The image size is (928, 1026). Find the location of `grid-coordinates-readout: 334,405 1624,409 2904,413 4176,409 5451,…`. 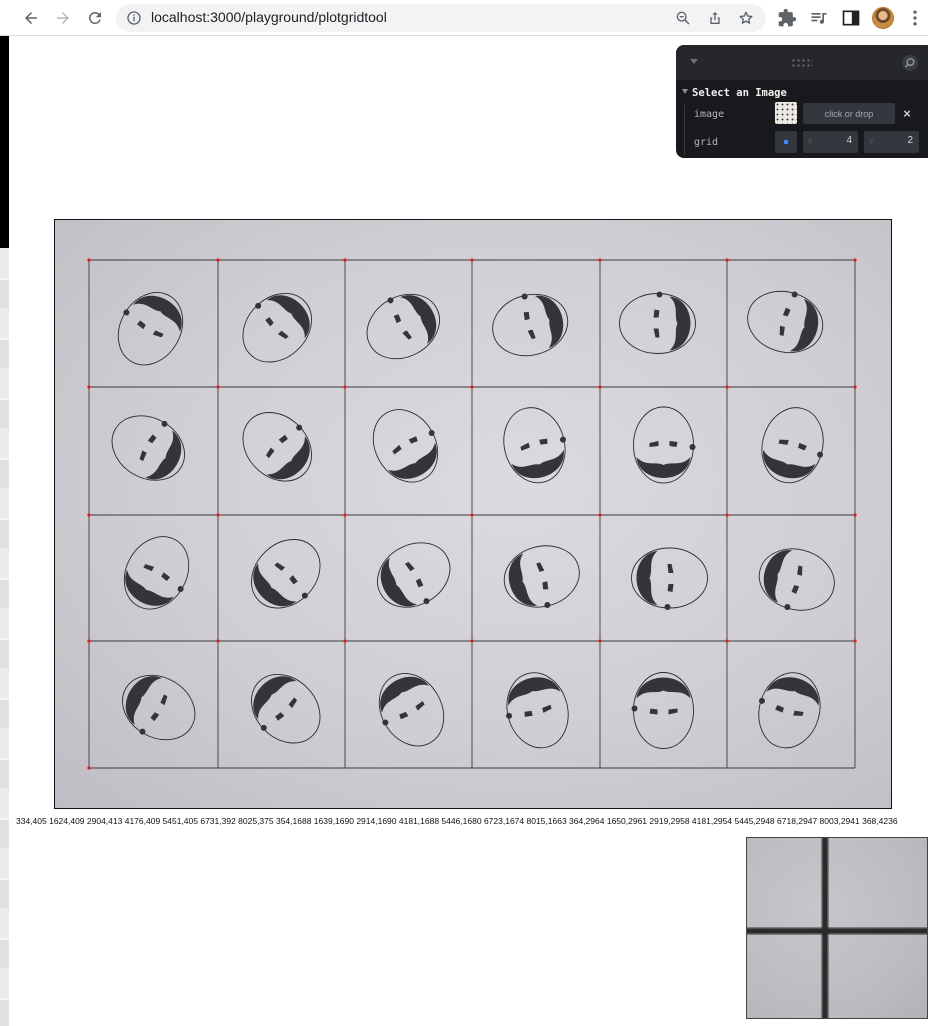

grid-coordinates-readout: 334,405 1624,409 2904,413 4176,409 5451,… is located at coordinates (457, 821).